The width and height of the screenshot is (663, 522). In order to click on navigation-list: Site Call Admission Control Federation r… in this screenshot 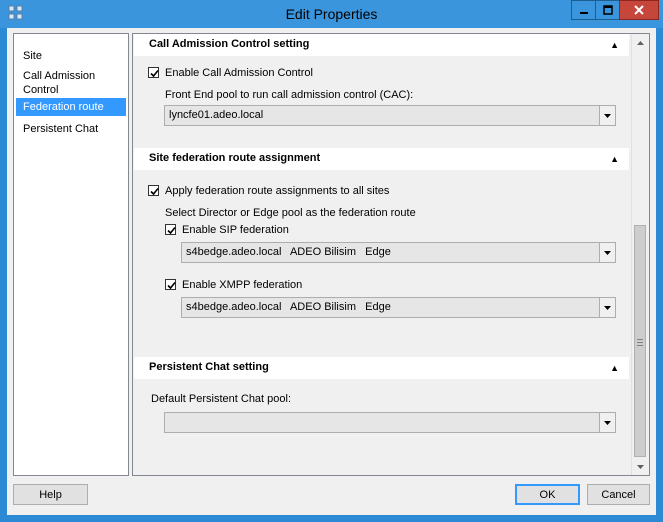, I will do `click(71, 254)`.